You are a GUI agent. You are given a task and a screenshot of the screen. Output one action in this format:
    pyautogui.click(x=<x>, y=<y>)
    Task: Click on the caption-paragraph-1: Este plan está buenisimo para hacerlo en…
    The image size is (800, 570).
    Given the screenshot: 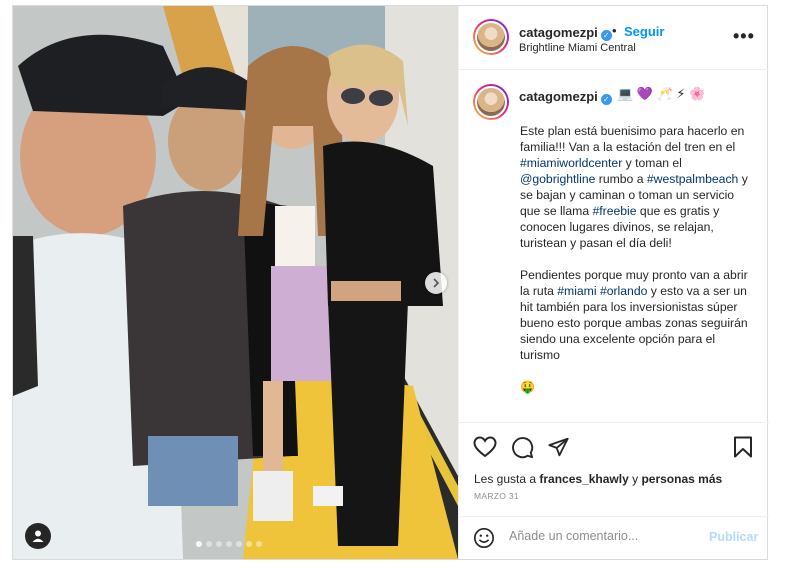 What is the action you would take?
    pyautogui.click(x=635, y=187)
    